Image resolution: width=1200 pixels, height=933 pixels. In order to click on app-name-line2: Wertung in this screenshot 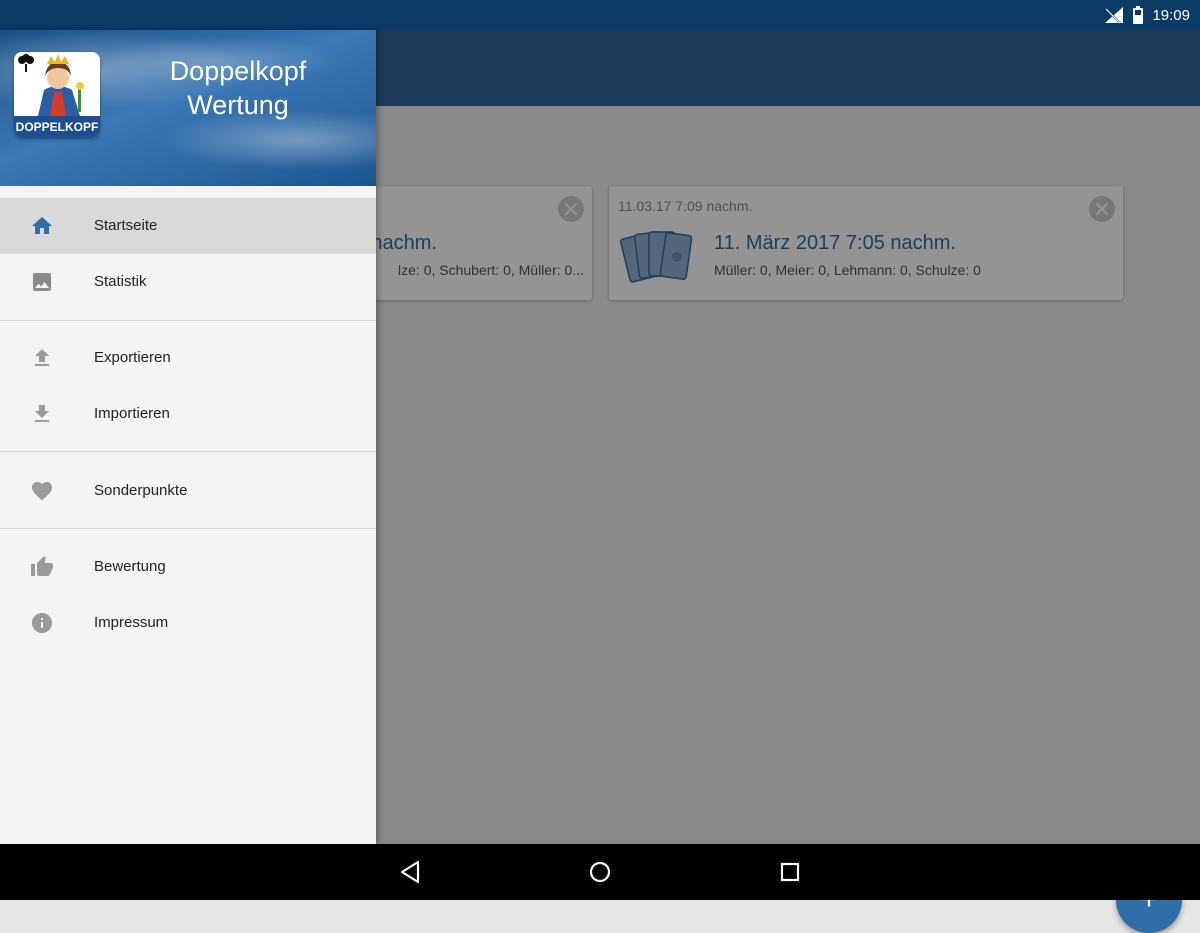, I will do `click(238, 105)`.